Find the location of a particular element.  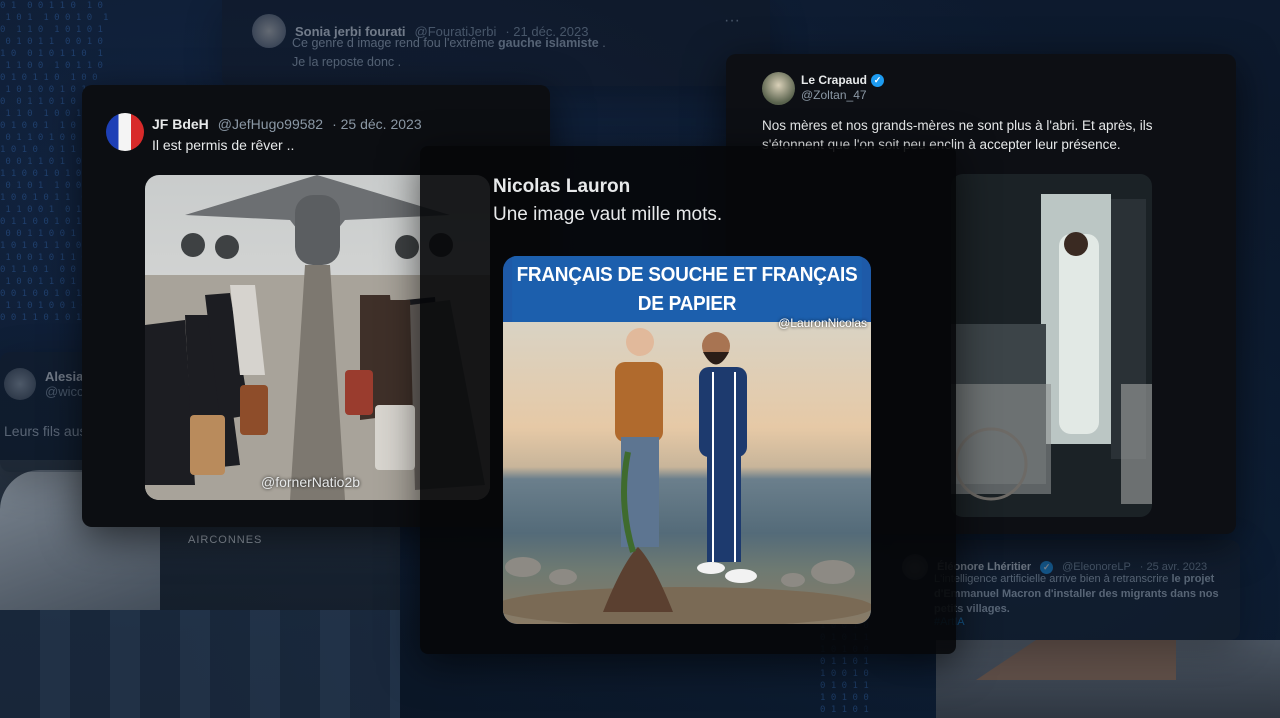

image-scene is located at coordinates (687, 473).